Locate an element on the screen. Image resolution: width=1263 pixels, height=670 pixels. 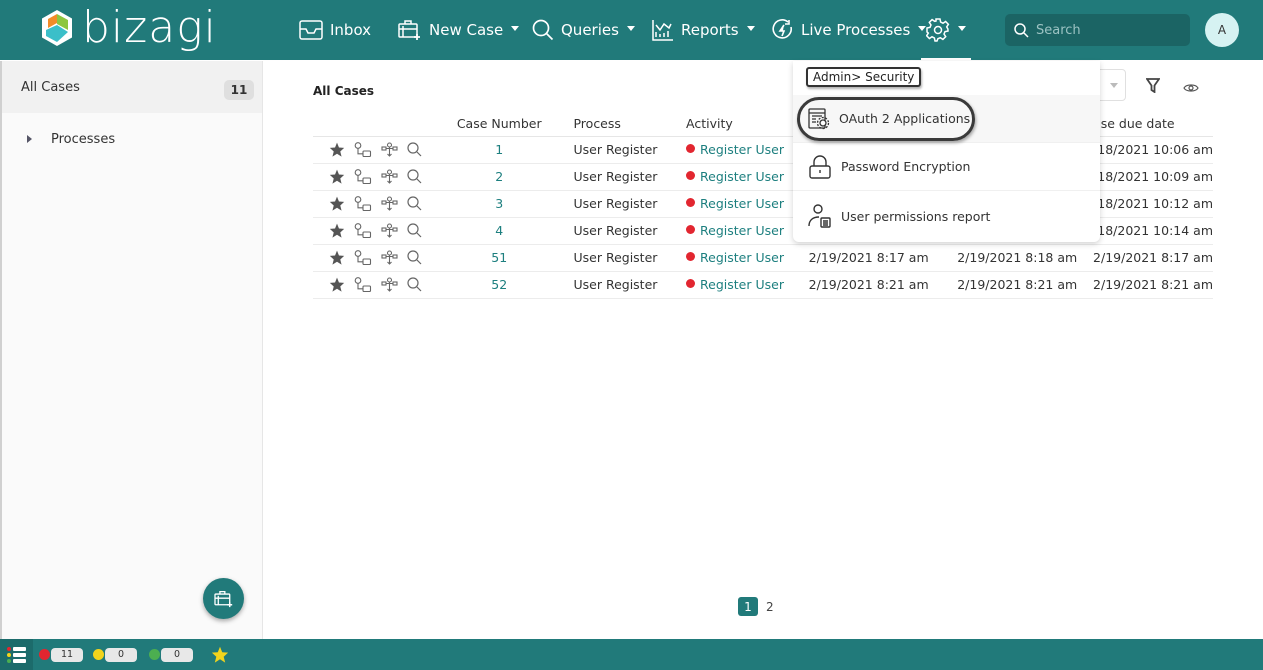
page-1-button: 1 is located at coordinates (748, 606).